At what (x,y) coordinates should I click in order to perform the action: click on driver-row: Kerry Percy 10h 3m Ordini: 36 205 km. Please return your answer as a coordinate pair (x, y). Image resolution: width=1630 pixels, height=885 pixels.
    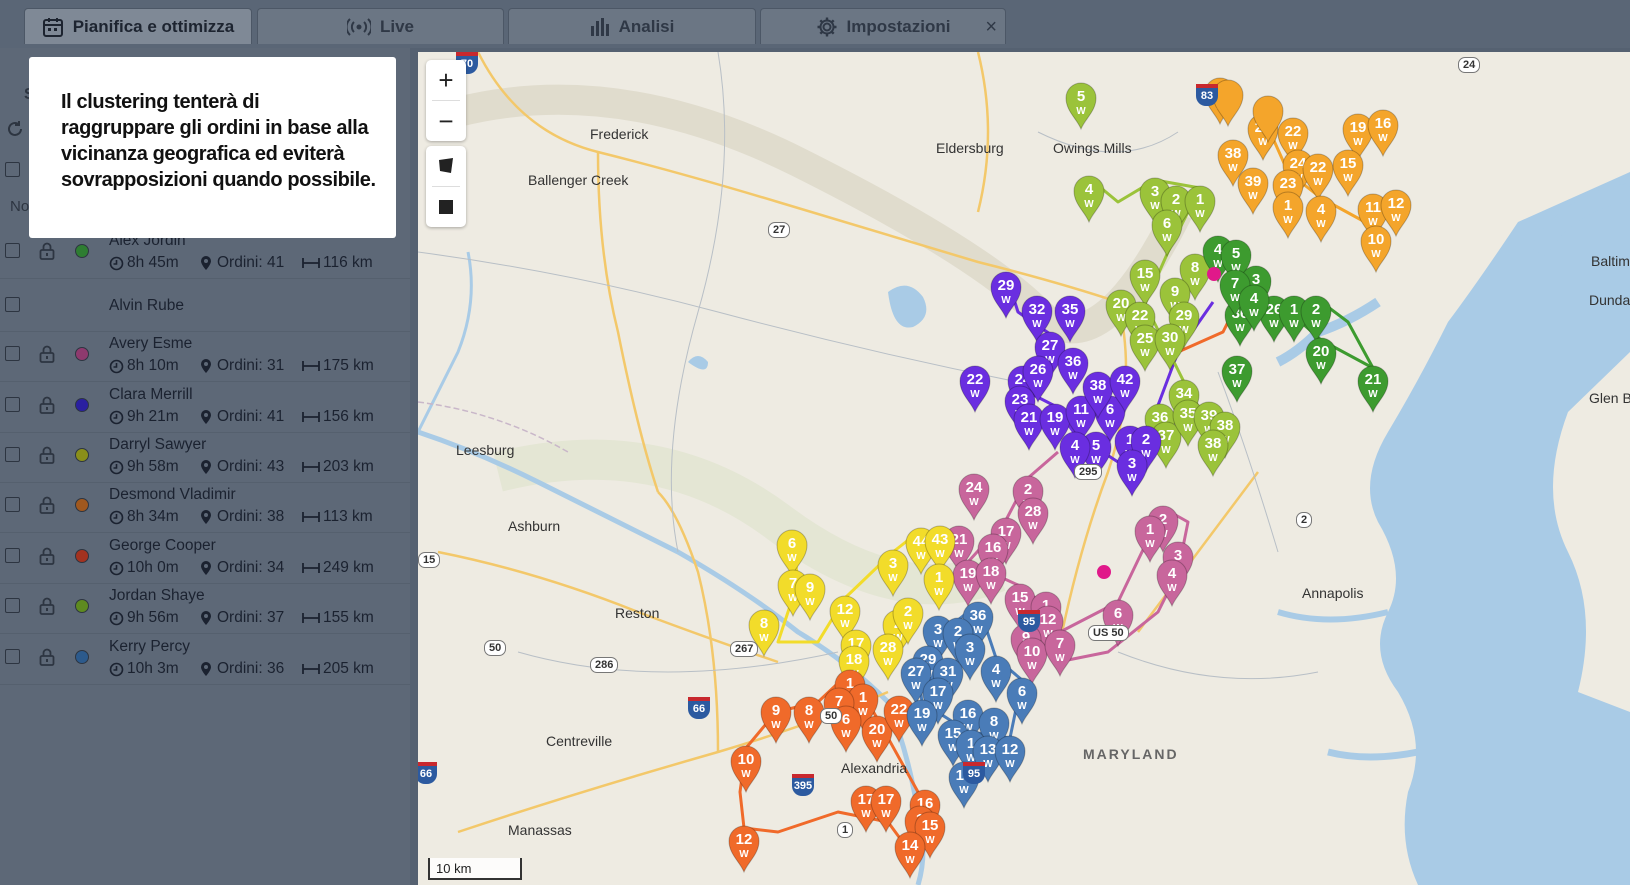
    Looking at the image, I should click on (205, 658).